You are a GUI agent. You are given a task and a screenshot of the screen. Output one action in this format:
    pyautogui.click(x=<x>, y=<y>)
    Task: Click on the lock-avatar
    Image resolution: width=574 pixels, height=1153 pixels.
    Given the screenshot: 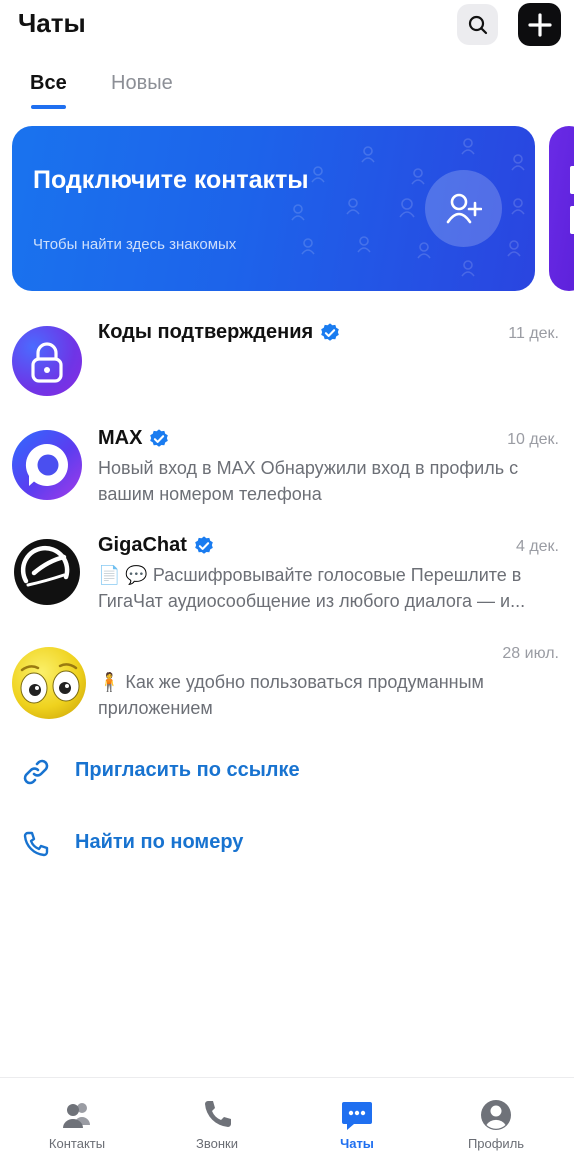 What is the action you would take?
    pyautogui.click(x=47, y=361)
    